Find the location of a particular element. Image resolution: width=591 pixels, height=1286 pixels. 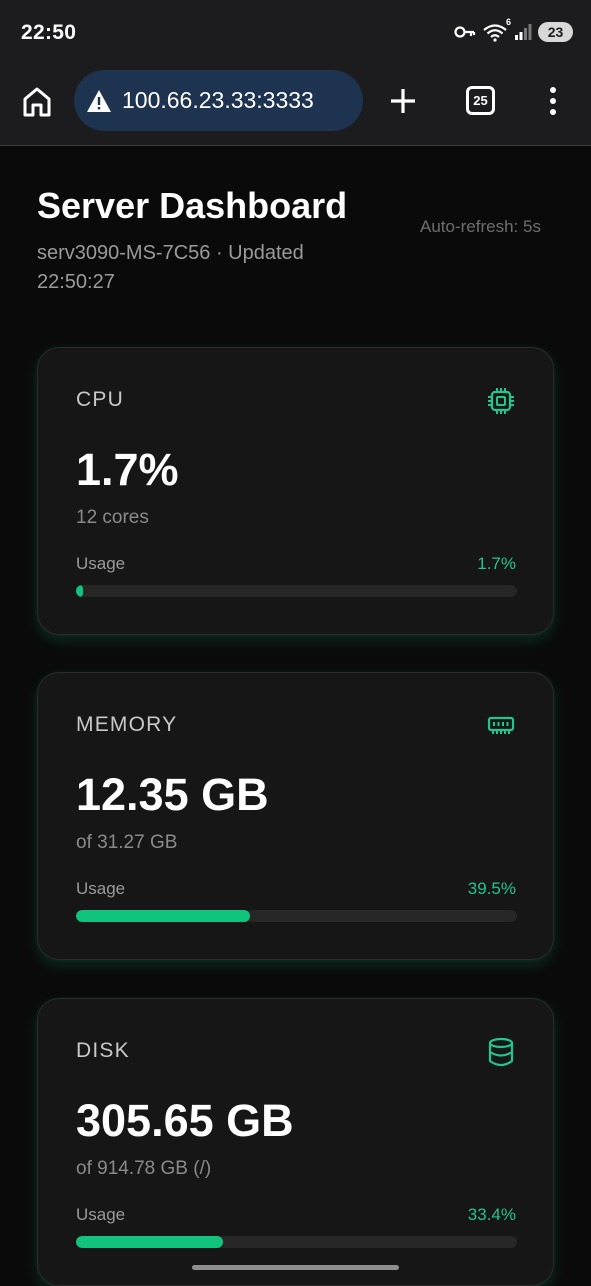

home-icon is located at coordinates (37, 102).